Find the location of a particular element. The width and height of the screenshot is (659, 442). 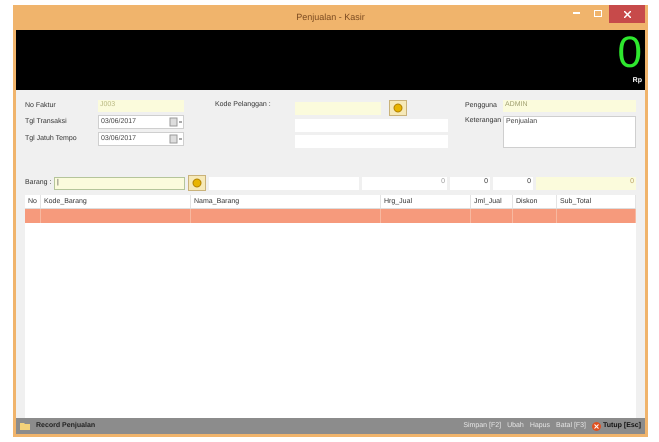

total-amount: 0 is located at coordinates (630, 53).